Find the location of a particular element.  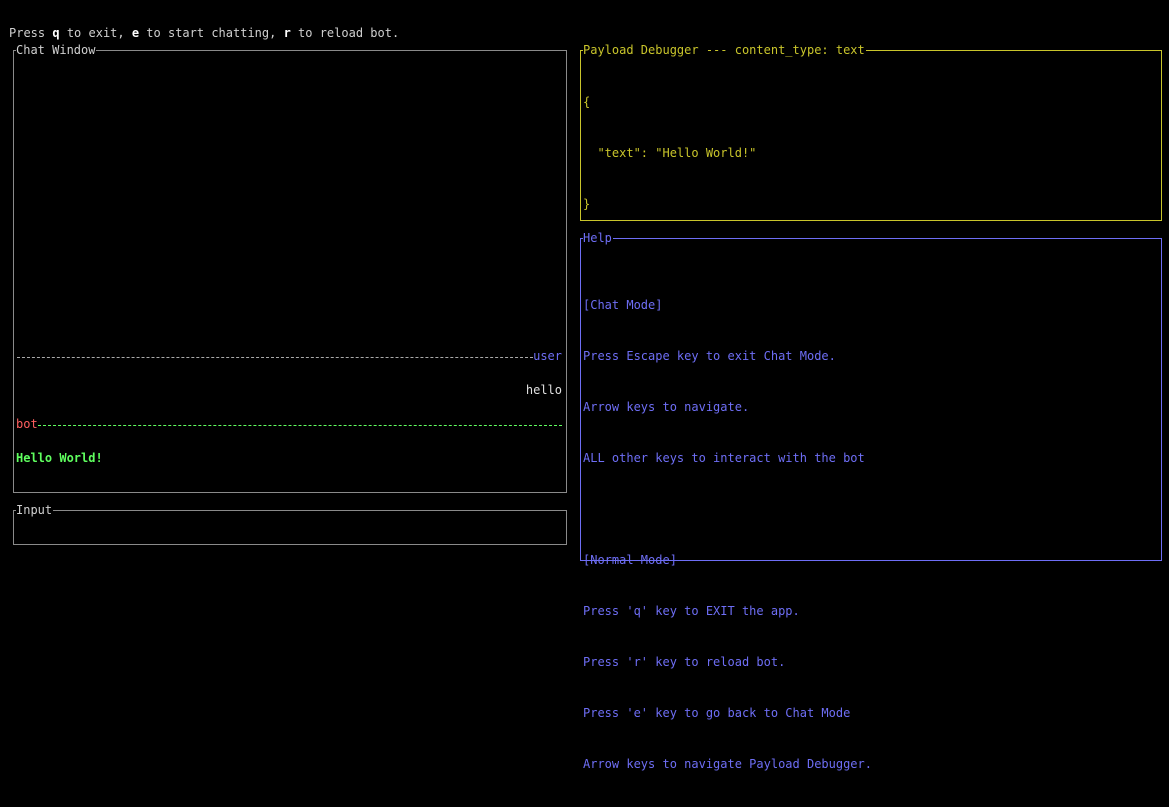

input-title: Input is located at coordinates (35, 510).